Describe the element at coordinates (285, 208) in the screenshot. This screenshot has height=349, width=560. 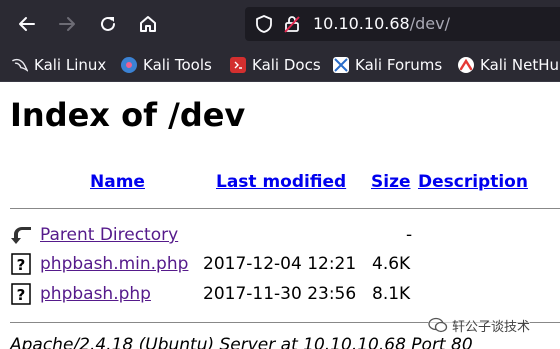
I see `header-divider` at that location.